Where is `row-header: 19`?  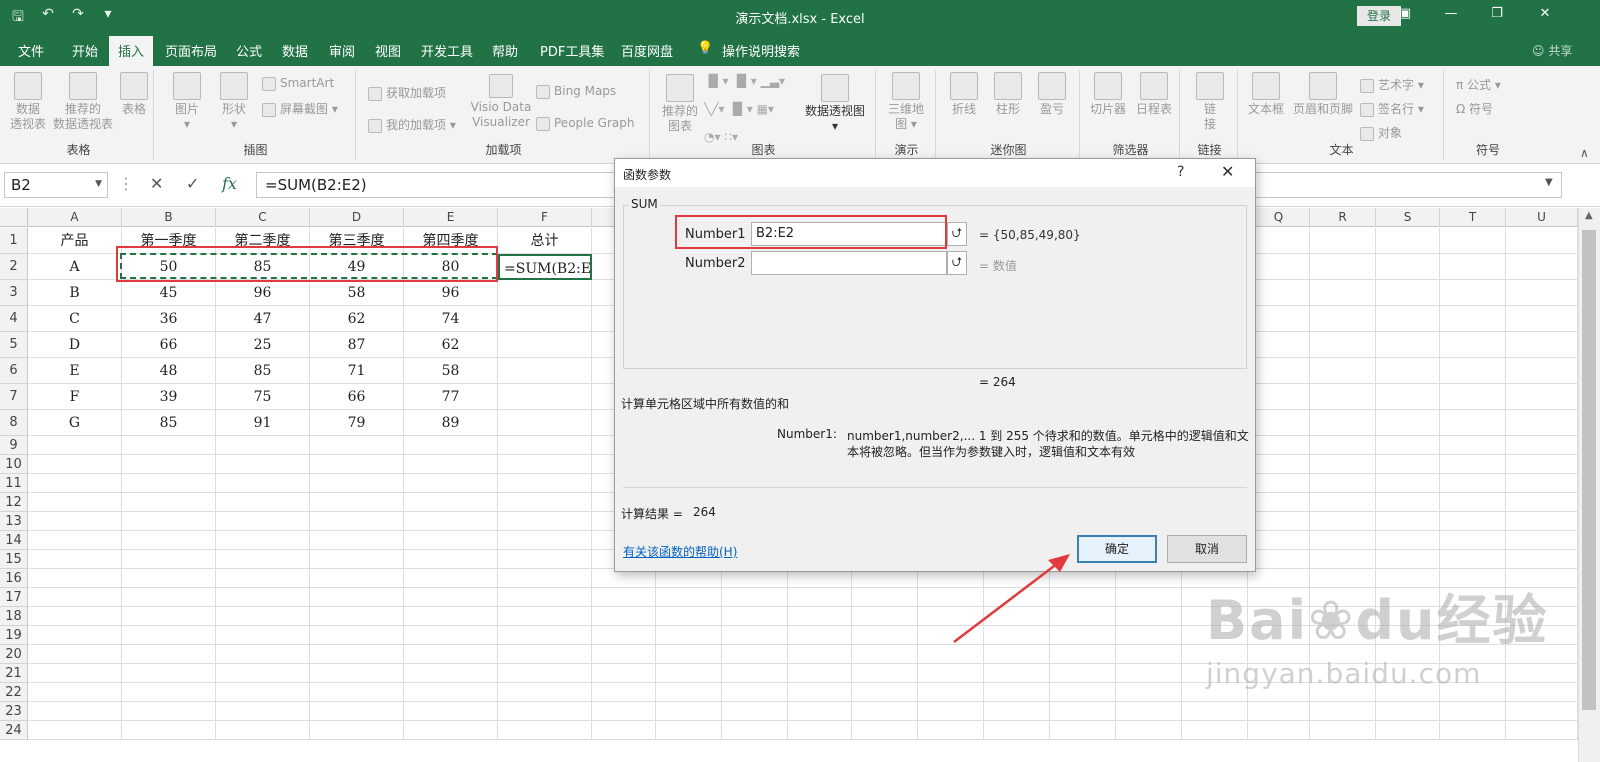 row-header: 19 is located at coordinates (14, 635).